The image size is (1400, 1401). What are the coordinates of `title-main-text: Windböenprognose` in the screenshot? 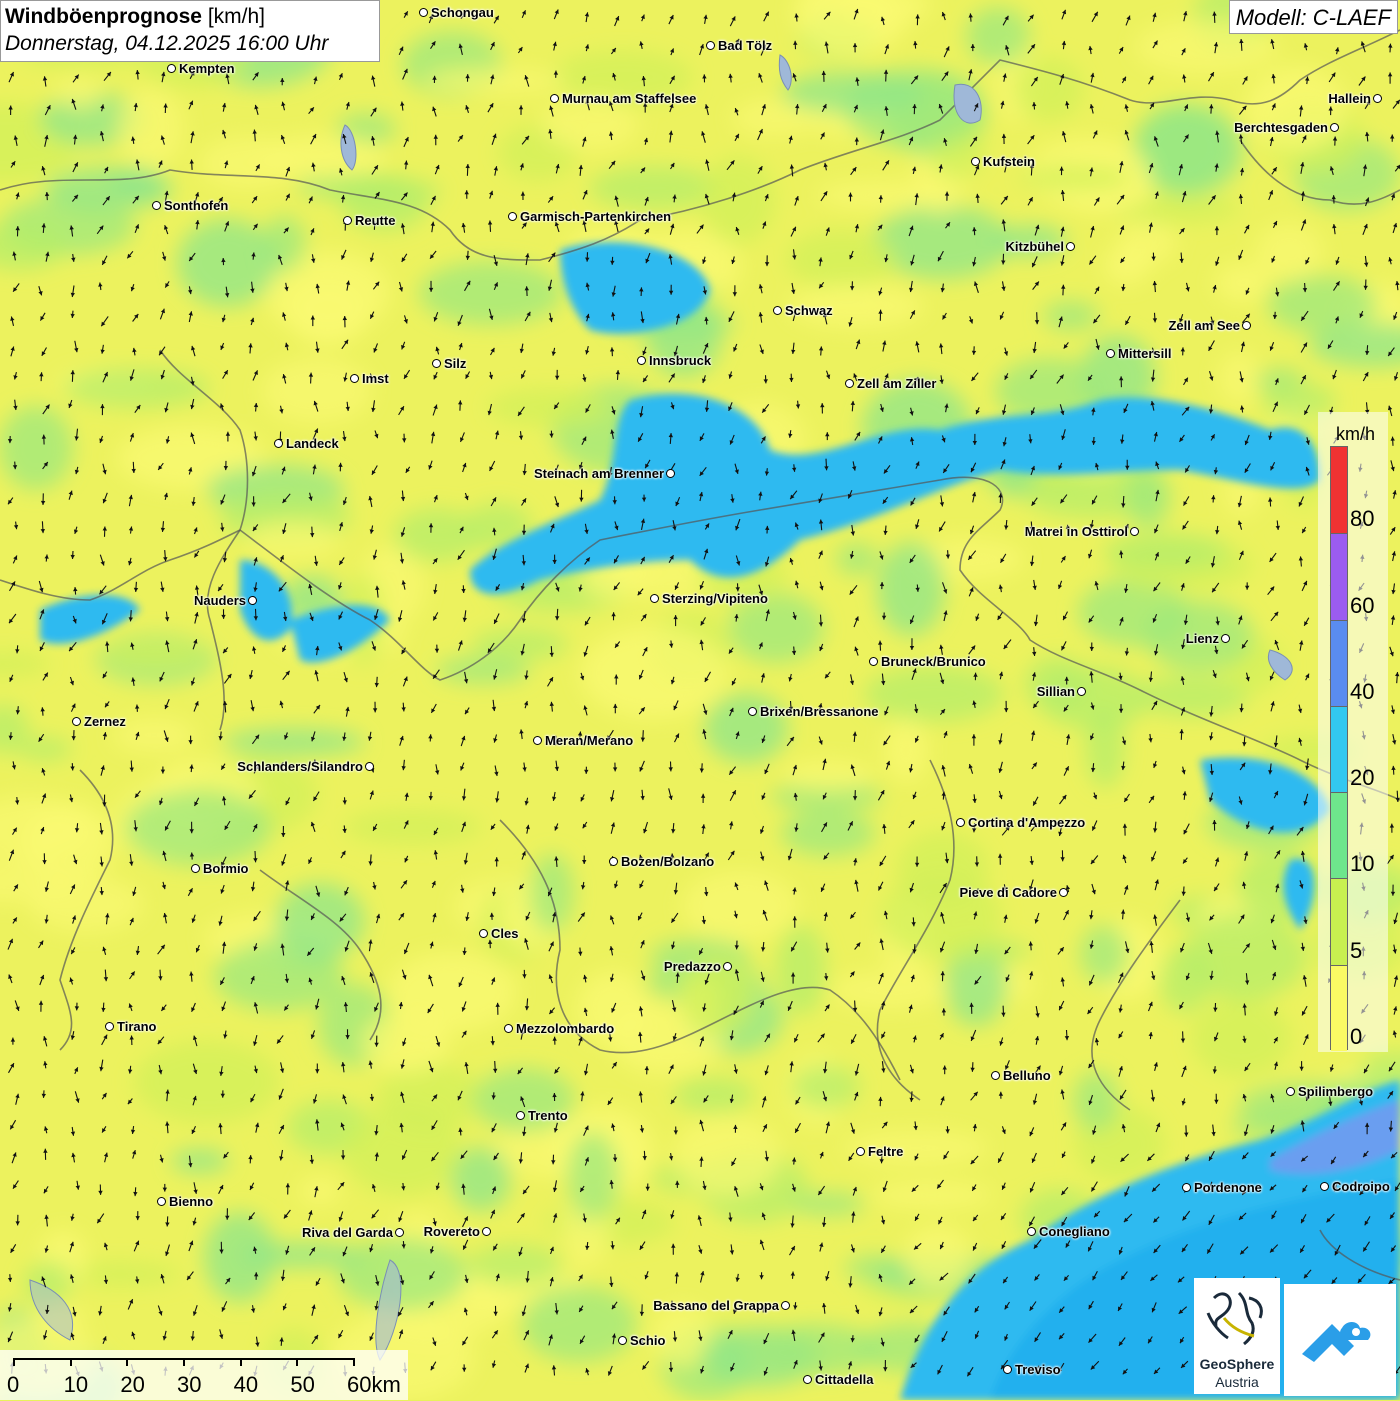 It's located at (103, 16).